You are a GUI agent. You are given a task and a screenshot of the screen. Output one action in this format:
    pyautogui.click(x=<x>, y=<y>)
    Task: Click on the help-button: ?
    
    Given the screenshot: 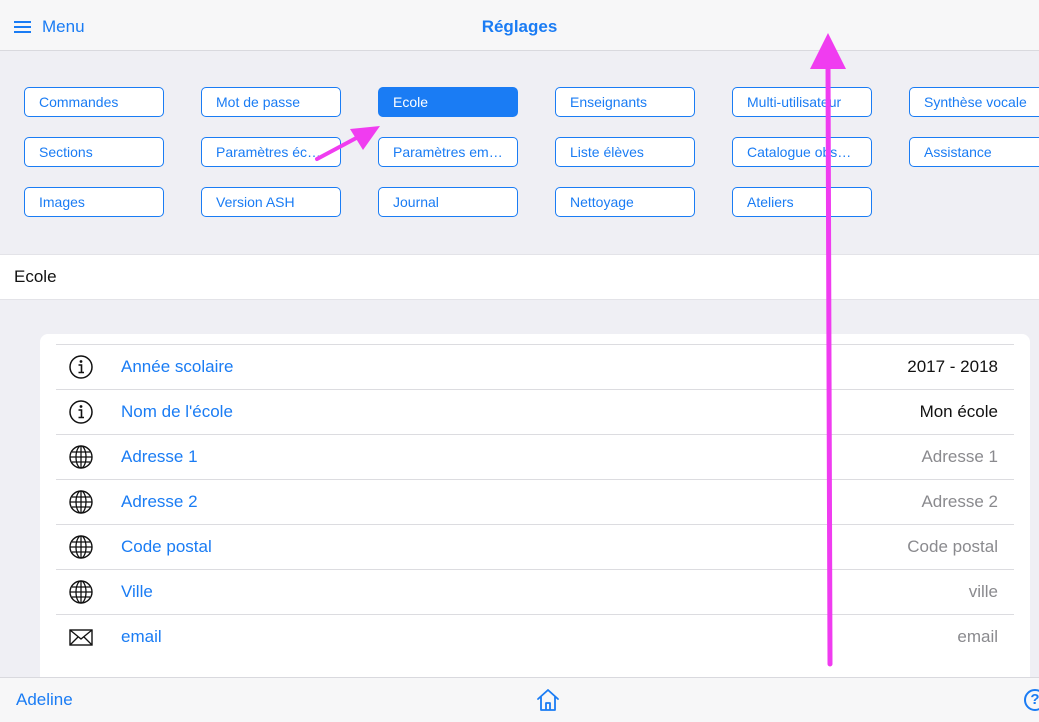 What is the action you would take?
    pyautogui.click(x=1031, y=700)
    